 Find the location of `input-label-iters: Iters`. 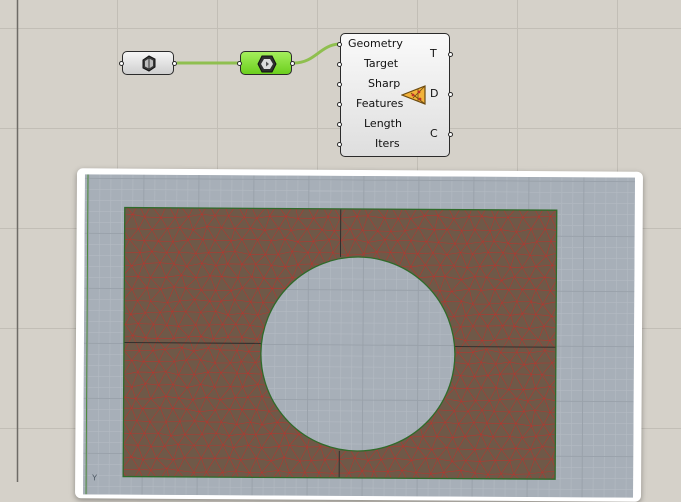

input-label-iters: Iters is located at coordinates (387, 143).